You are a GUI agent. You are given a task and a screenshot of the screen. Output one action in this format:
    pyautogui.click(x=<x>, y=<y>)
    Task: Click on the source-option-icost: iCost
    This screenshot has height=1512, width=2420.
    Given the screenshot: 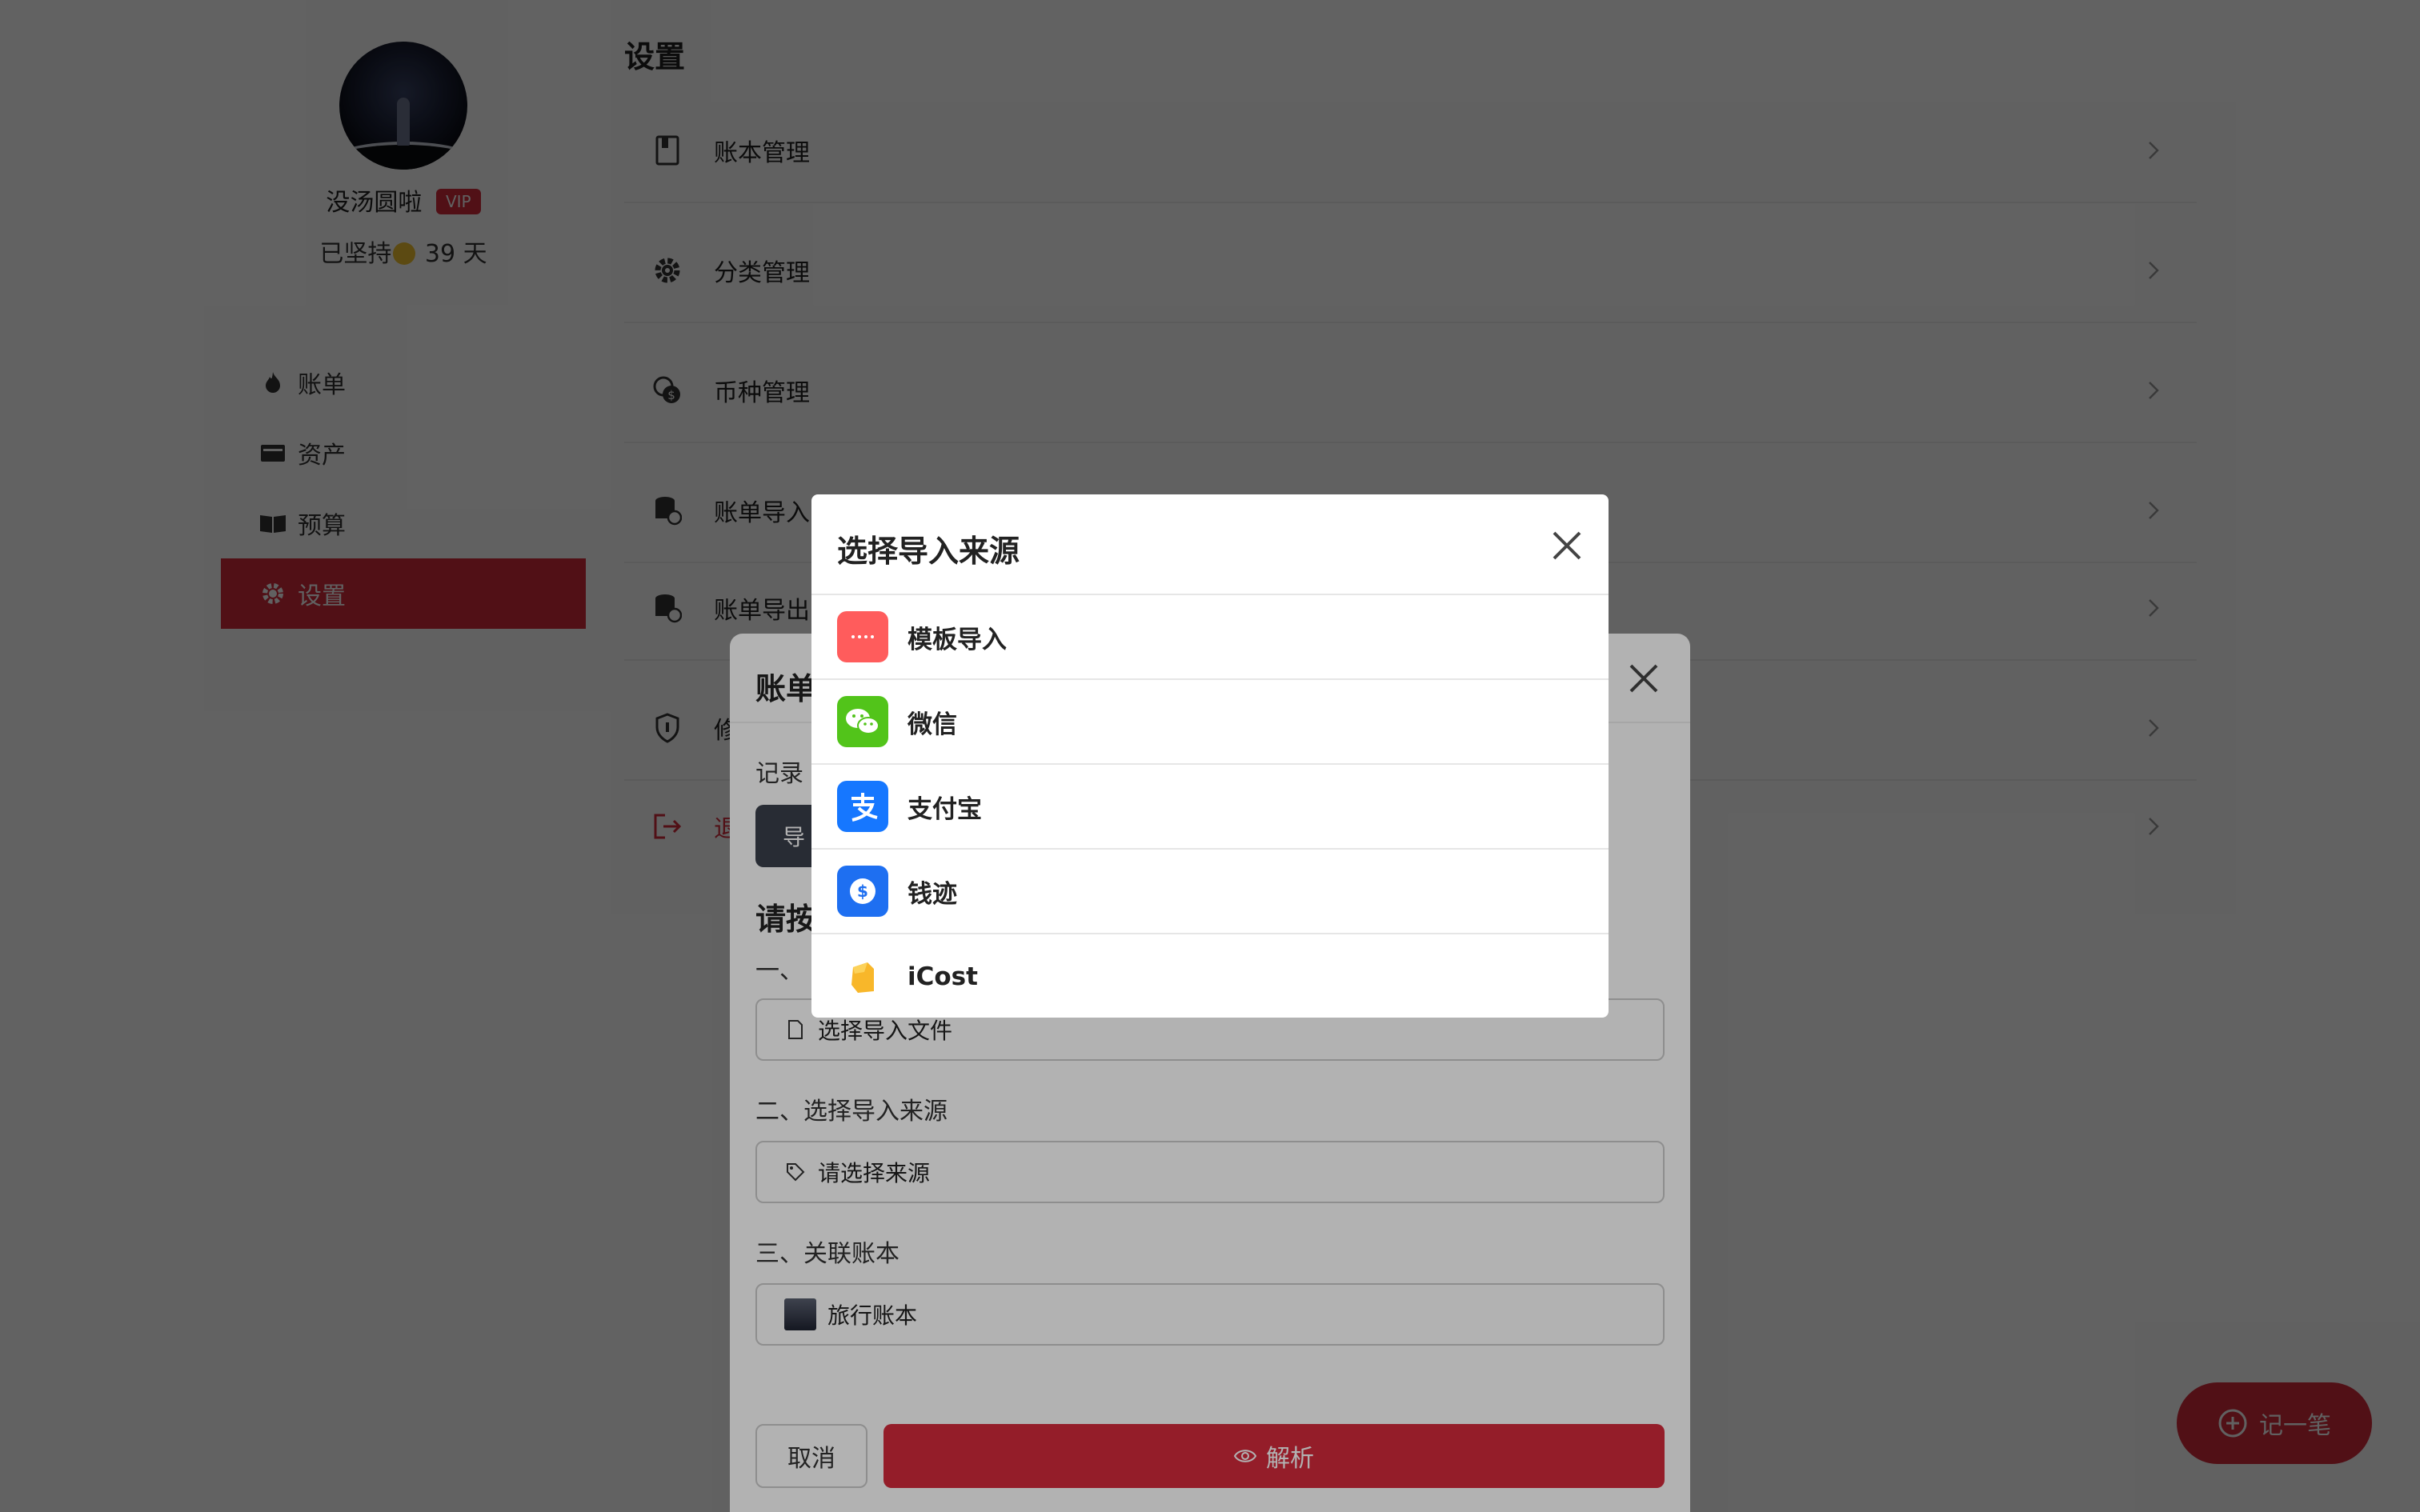 What is the action you would take?
    pyautogui.click(x=1210, y=976)
    